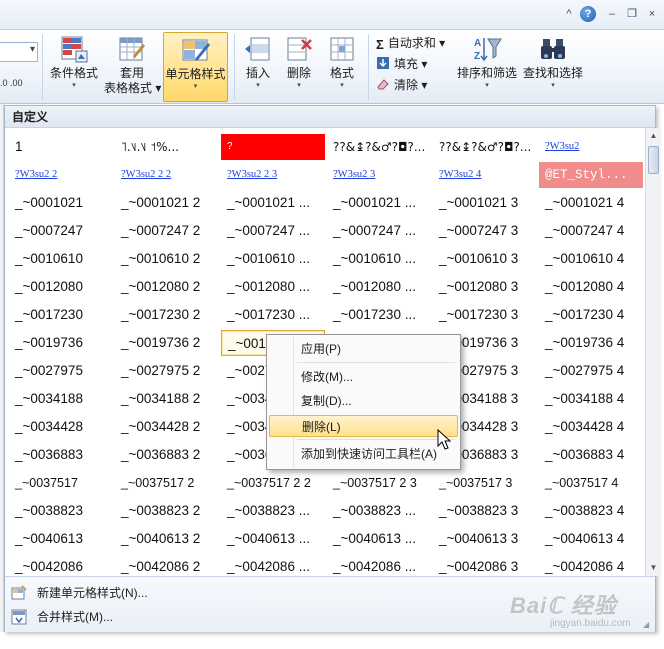 The image size is (664, 649). I want to click on cell-style-item: _~0038823 3, so click(485, 511).